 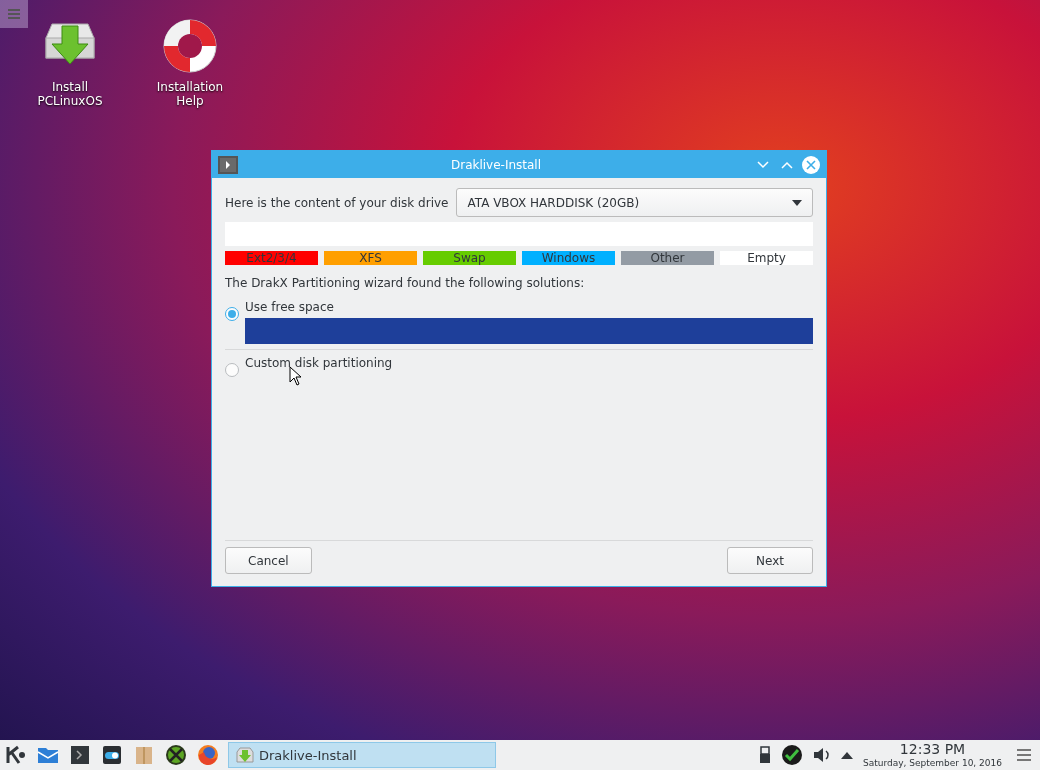 What do you see at coordinates (496, 164) in the screenshot?
I see `window-title: Draklive-Install` at bounding box center [496, 164].